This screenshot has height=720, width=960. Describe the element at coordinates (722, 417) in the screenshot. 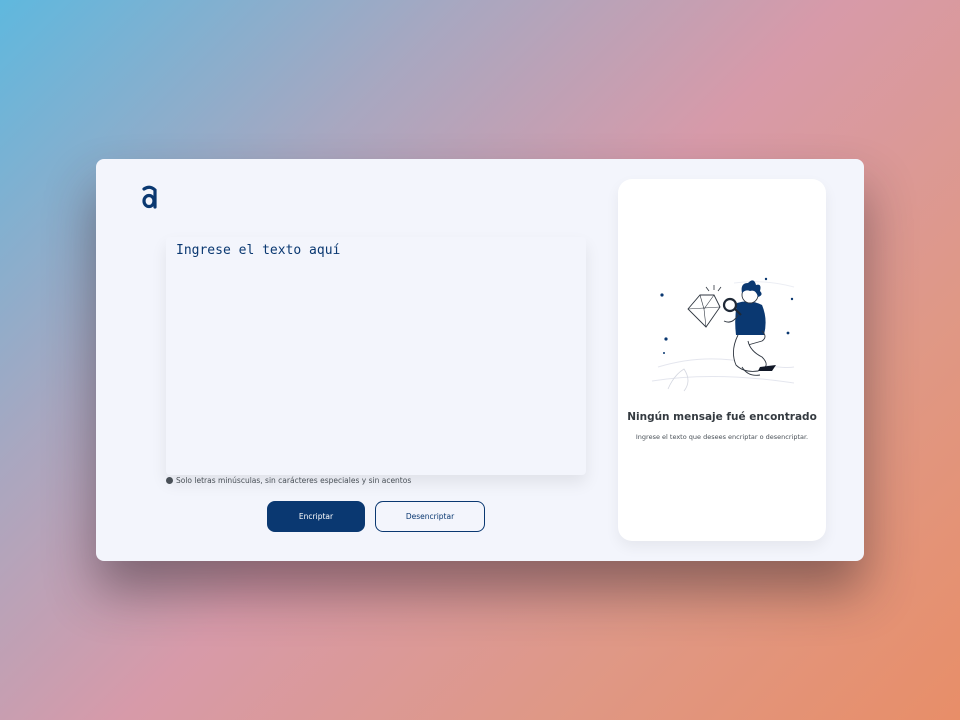

I see `empty-state-title: Ningún mensaje fué encontrado` at that location.